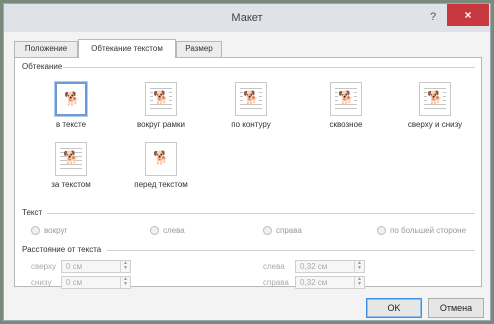 The image size is (494, 324). Describe the element at coordinates (289, 230) in the screenshot. I see `radio-label: справа` at that location.